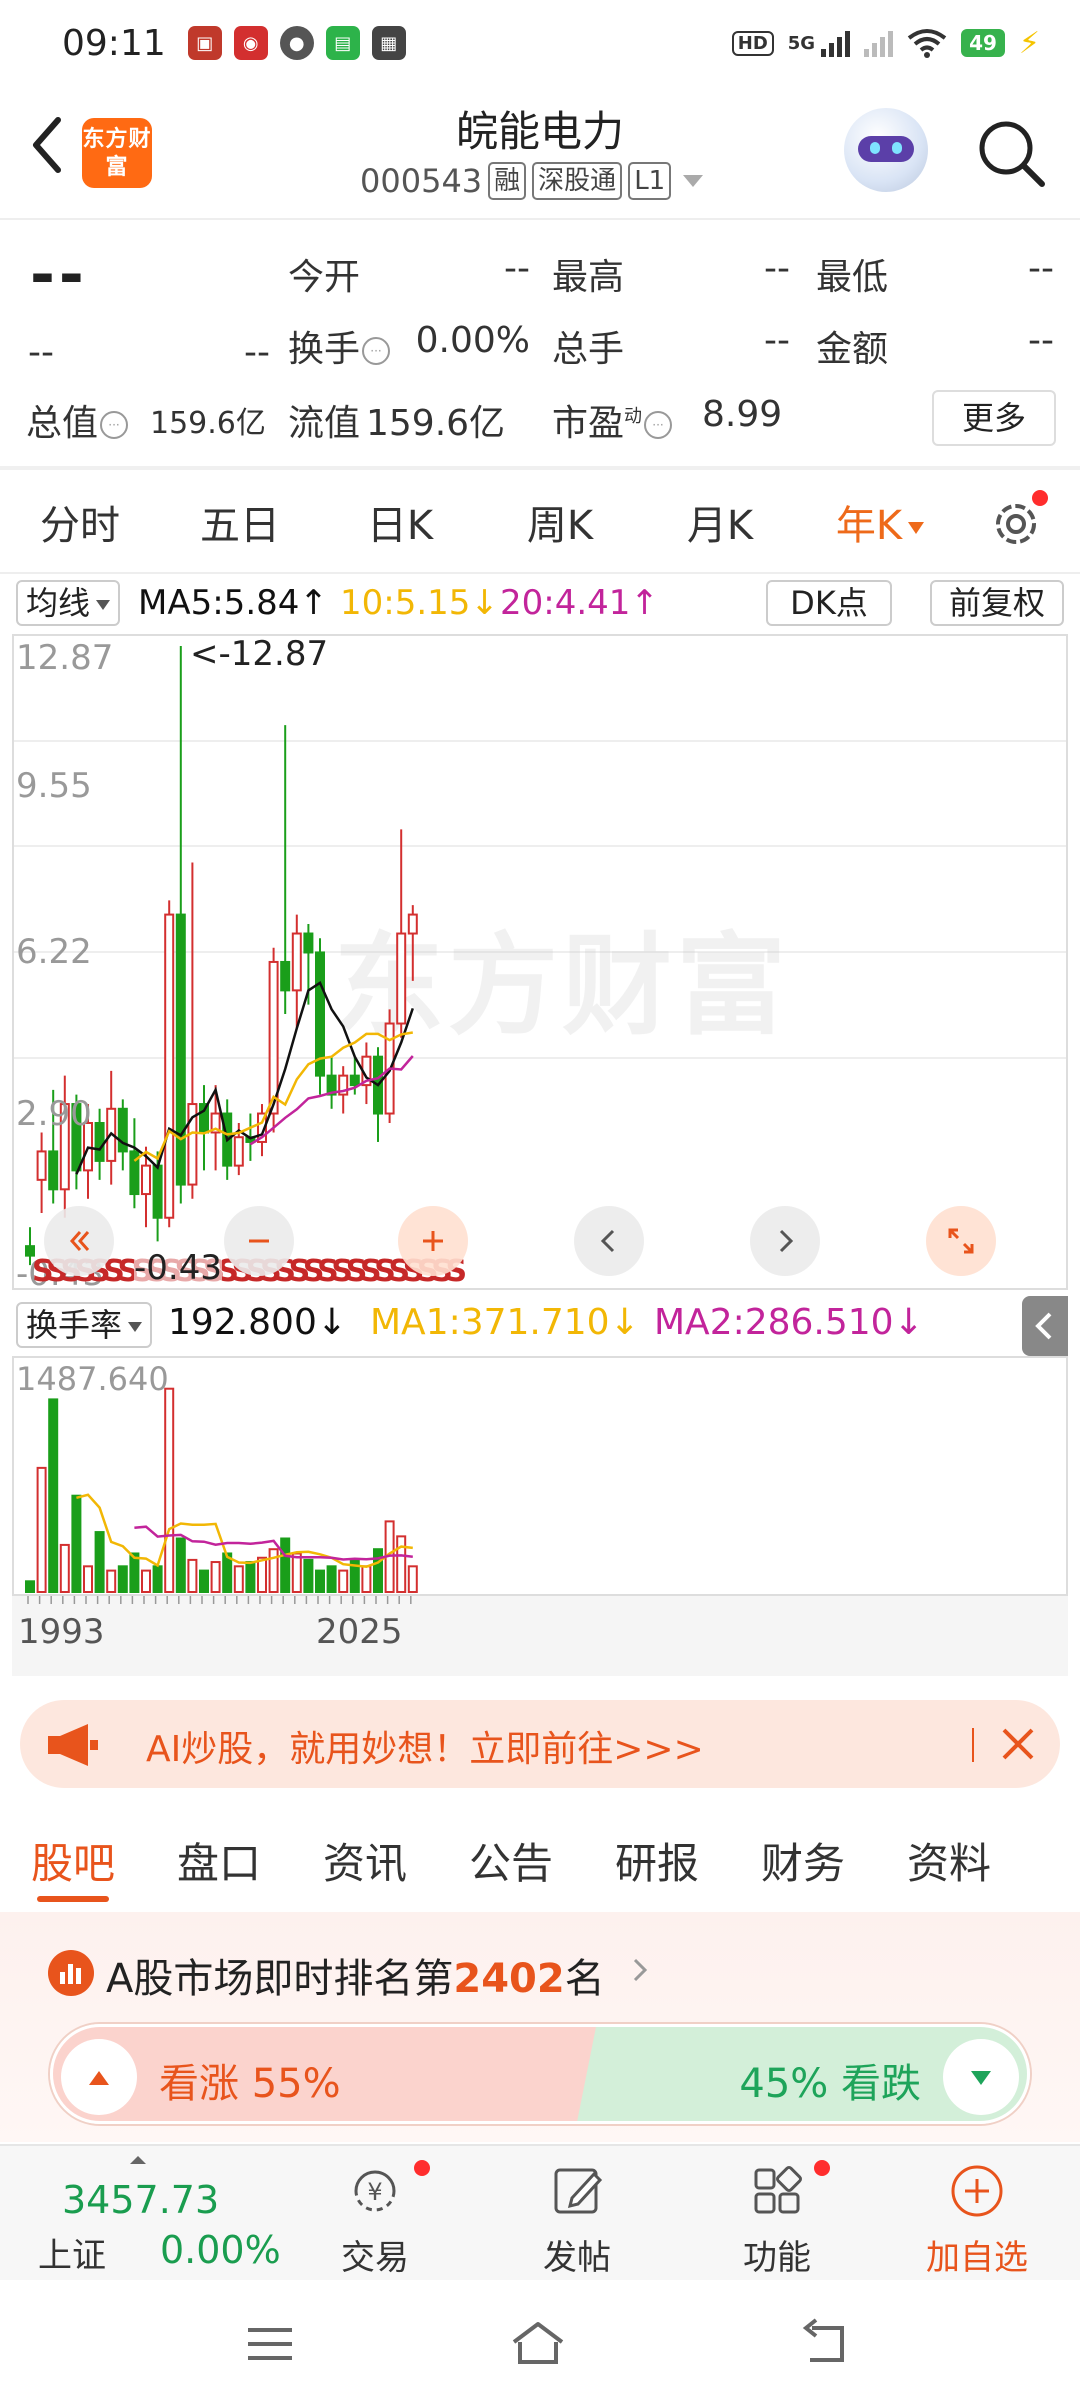 The height and width of the screenshot is (2408, 1080). I want to click on float-cap-value: 159.6亿, so click(436, 423).